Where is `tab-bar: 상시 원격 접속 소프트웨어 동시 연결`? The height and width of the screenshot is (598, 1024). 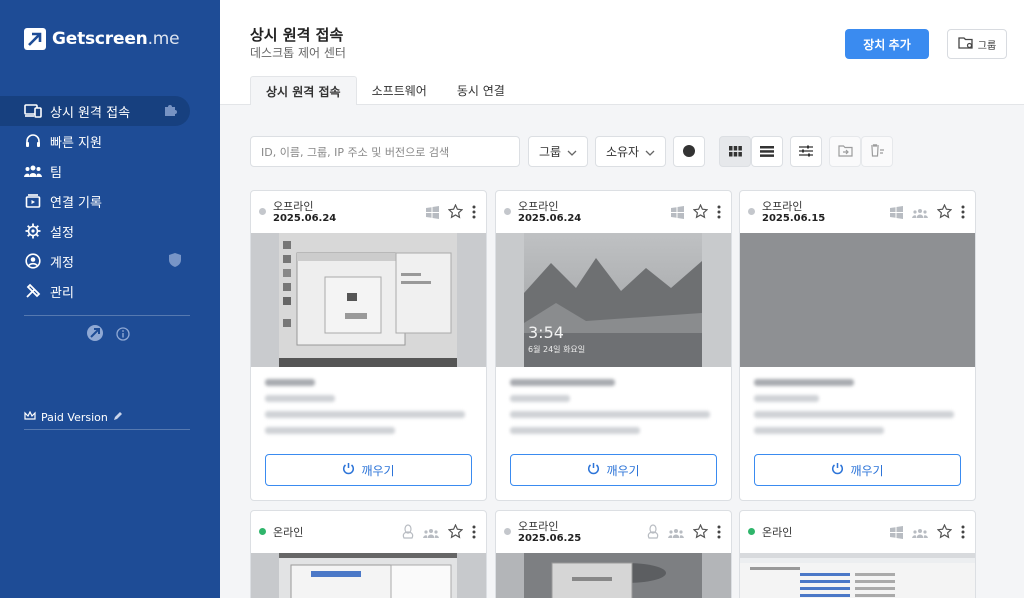 tab-bar: 상시 원격 접속 소프트웨어 동시 연결 is located at coordinates (385, 90).